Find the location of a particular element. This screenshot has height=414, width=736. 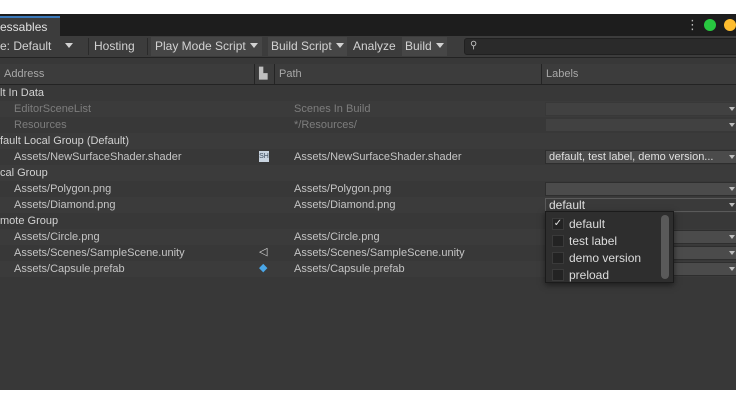

search-input: ⚲ is located at coordinates (600, 46).